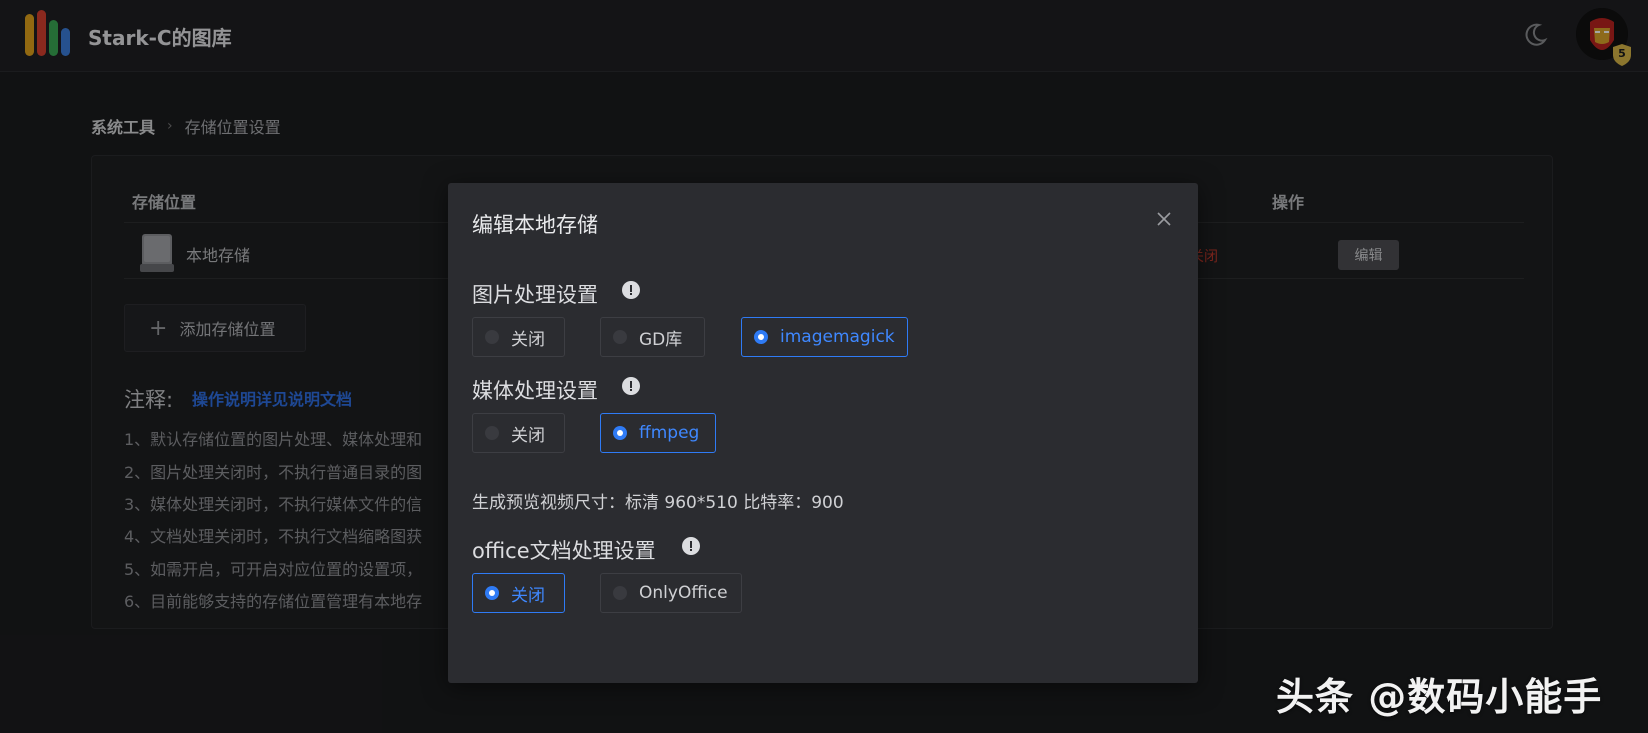  Describe the element at coordinates (535, 225) in the screenshot. I see `modal-title: 编辑本地存储` at that location.